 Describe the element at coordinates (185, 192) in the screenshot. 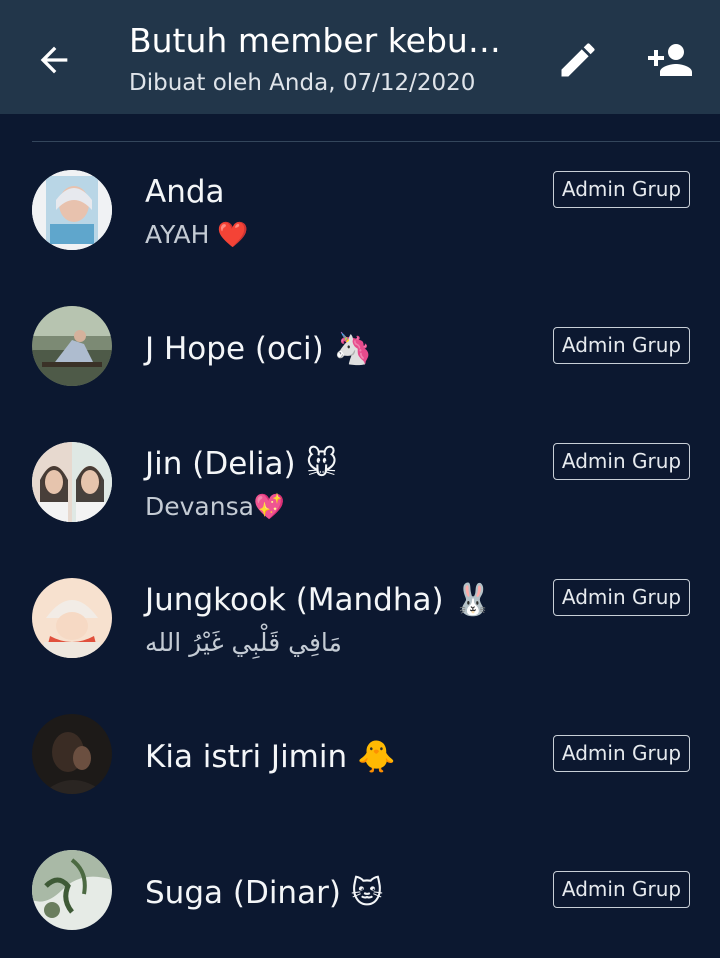

I see `member-name: Anda` at that location.